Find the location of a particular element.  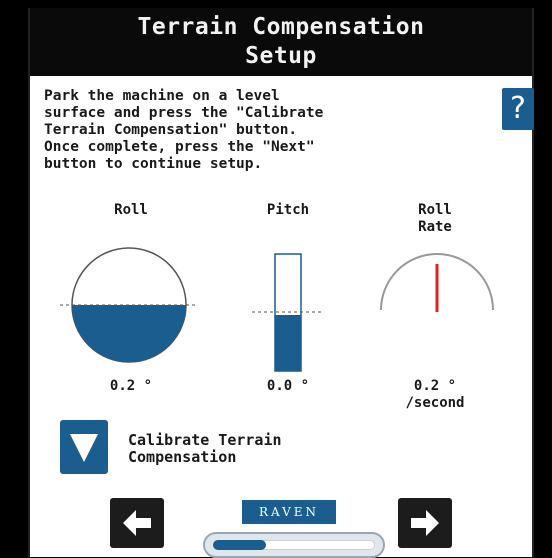

roll-value: 0.2 ° is located at coordinates (131, 386).